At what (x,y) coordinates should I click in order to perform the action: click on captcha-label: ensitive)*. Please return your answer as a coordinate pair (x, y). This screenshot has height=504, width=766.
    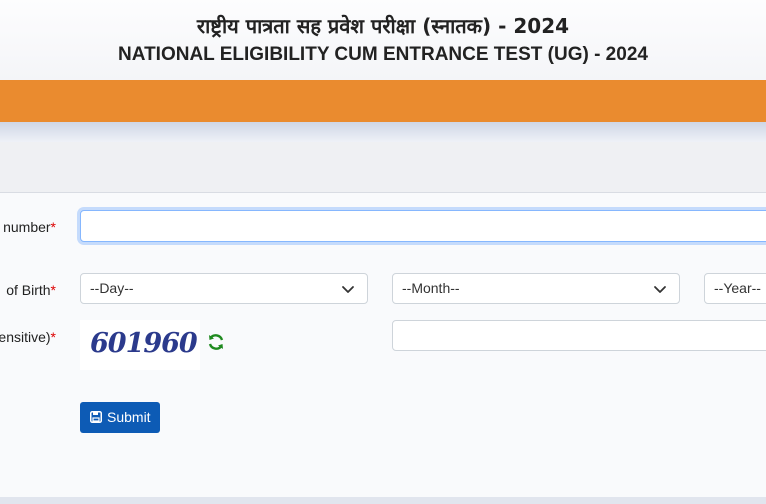
    Looking at the image, I should click on (28, 337).